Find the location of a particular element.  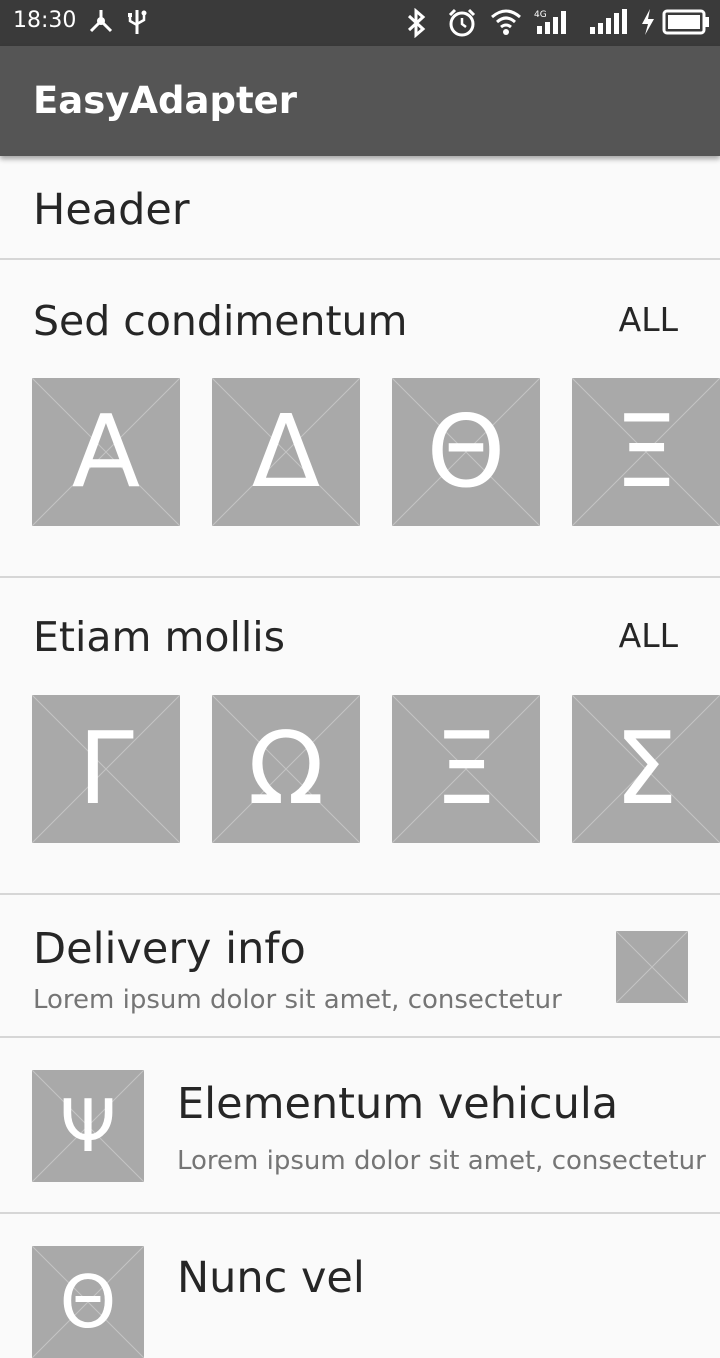

carousel-tile: Ω is located at coordinates (286, 769).